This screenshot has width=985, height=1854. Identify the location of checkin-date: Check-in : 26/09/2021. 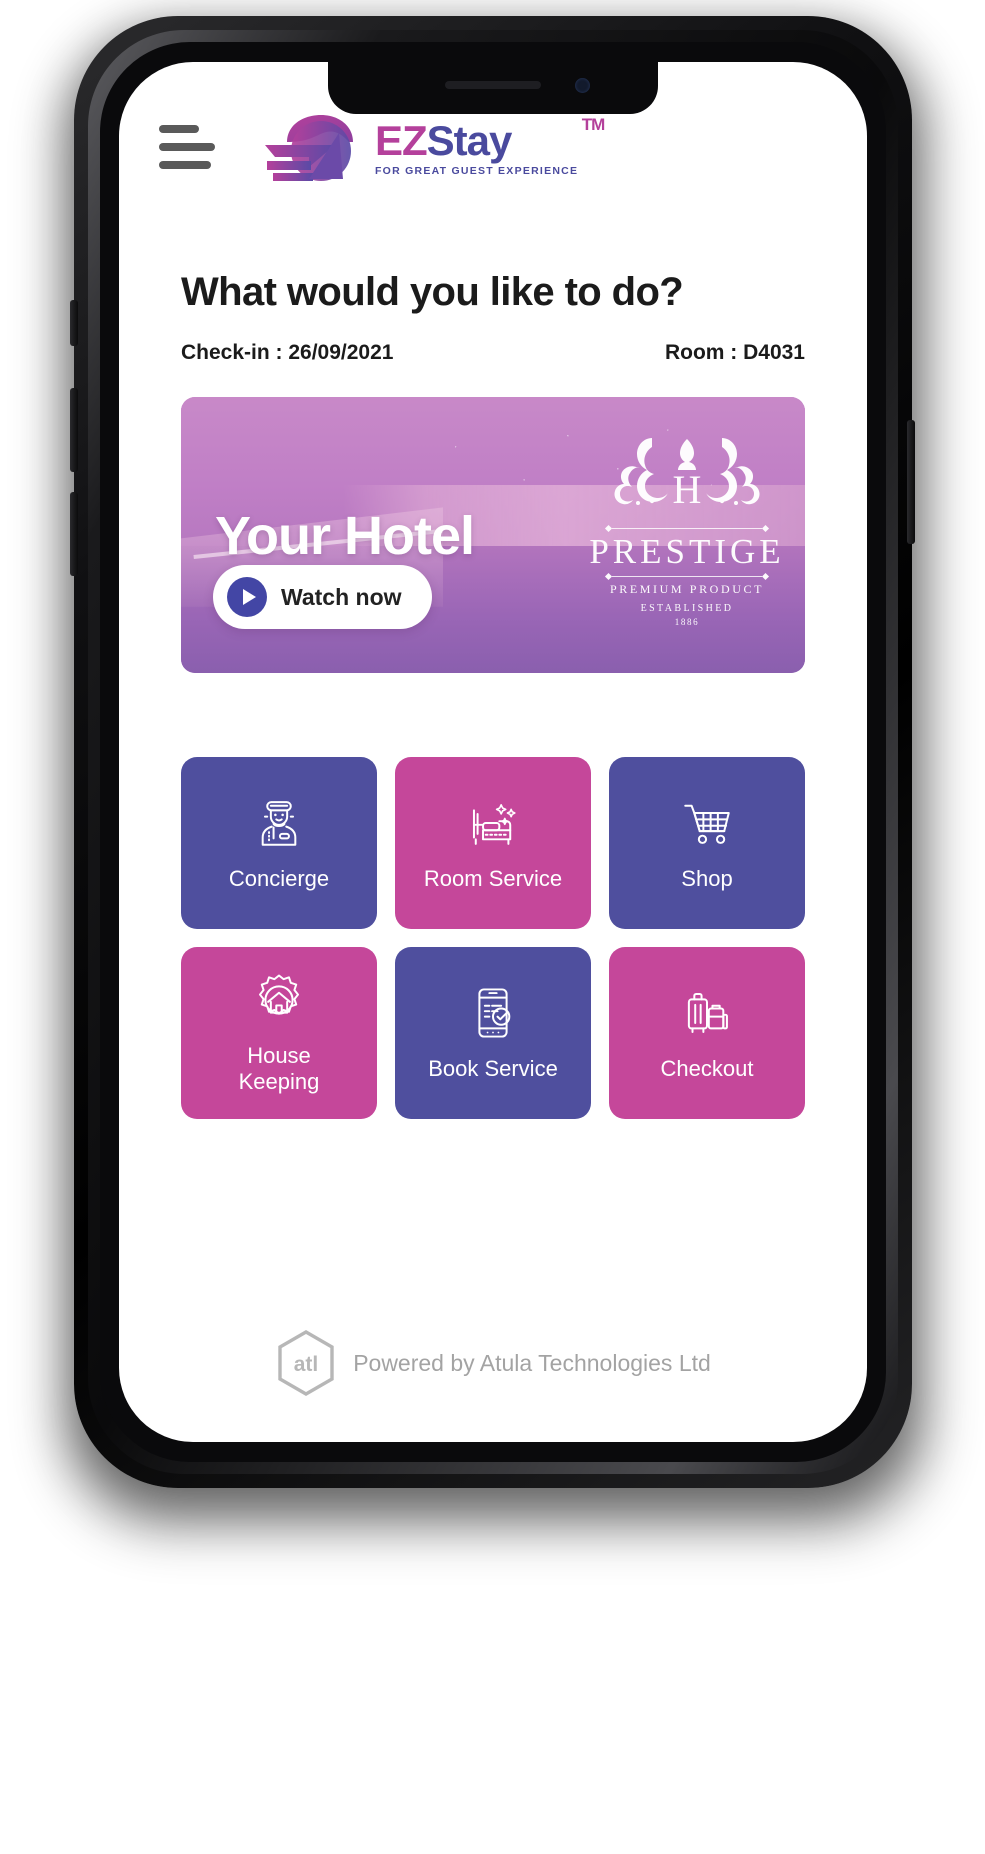
(287, 352).